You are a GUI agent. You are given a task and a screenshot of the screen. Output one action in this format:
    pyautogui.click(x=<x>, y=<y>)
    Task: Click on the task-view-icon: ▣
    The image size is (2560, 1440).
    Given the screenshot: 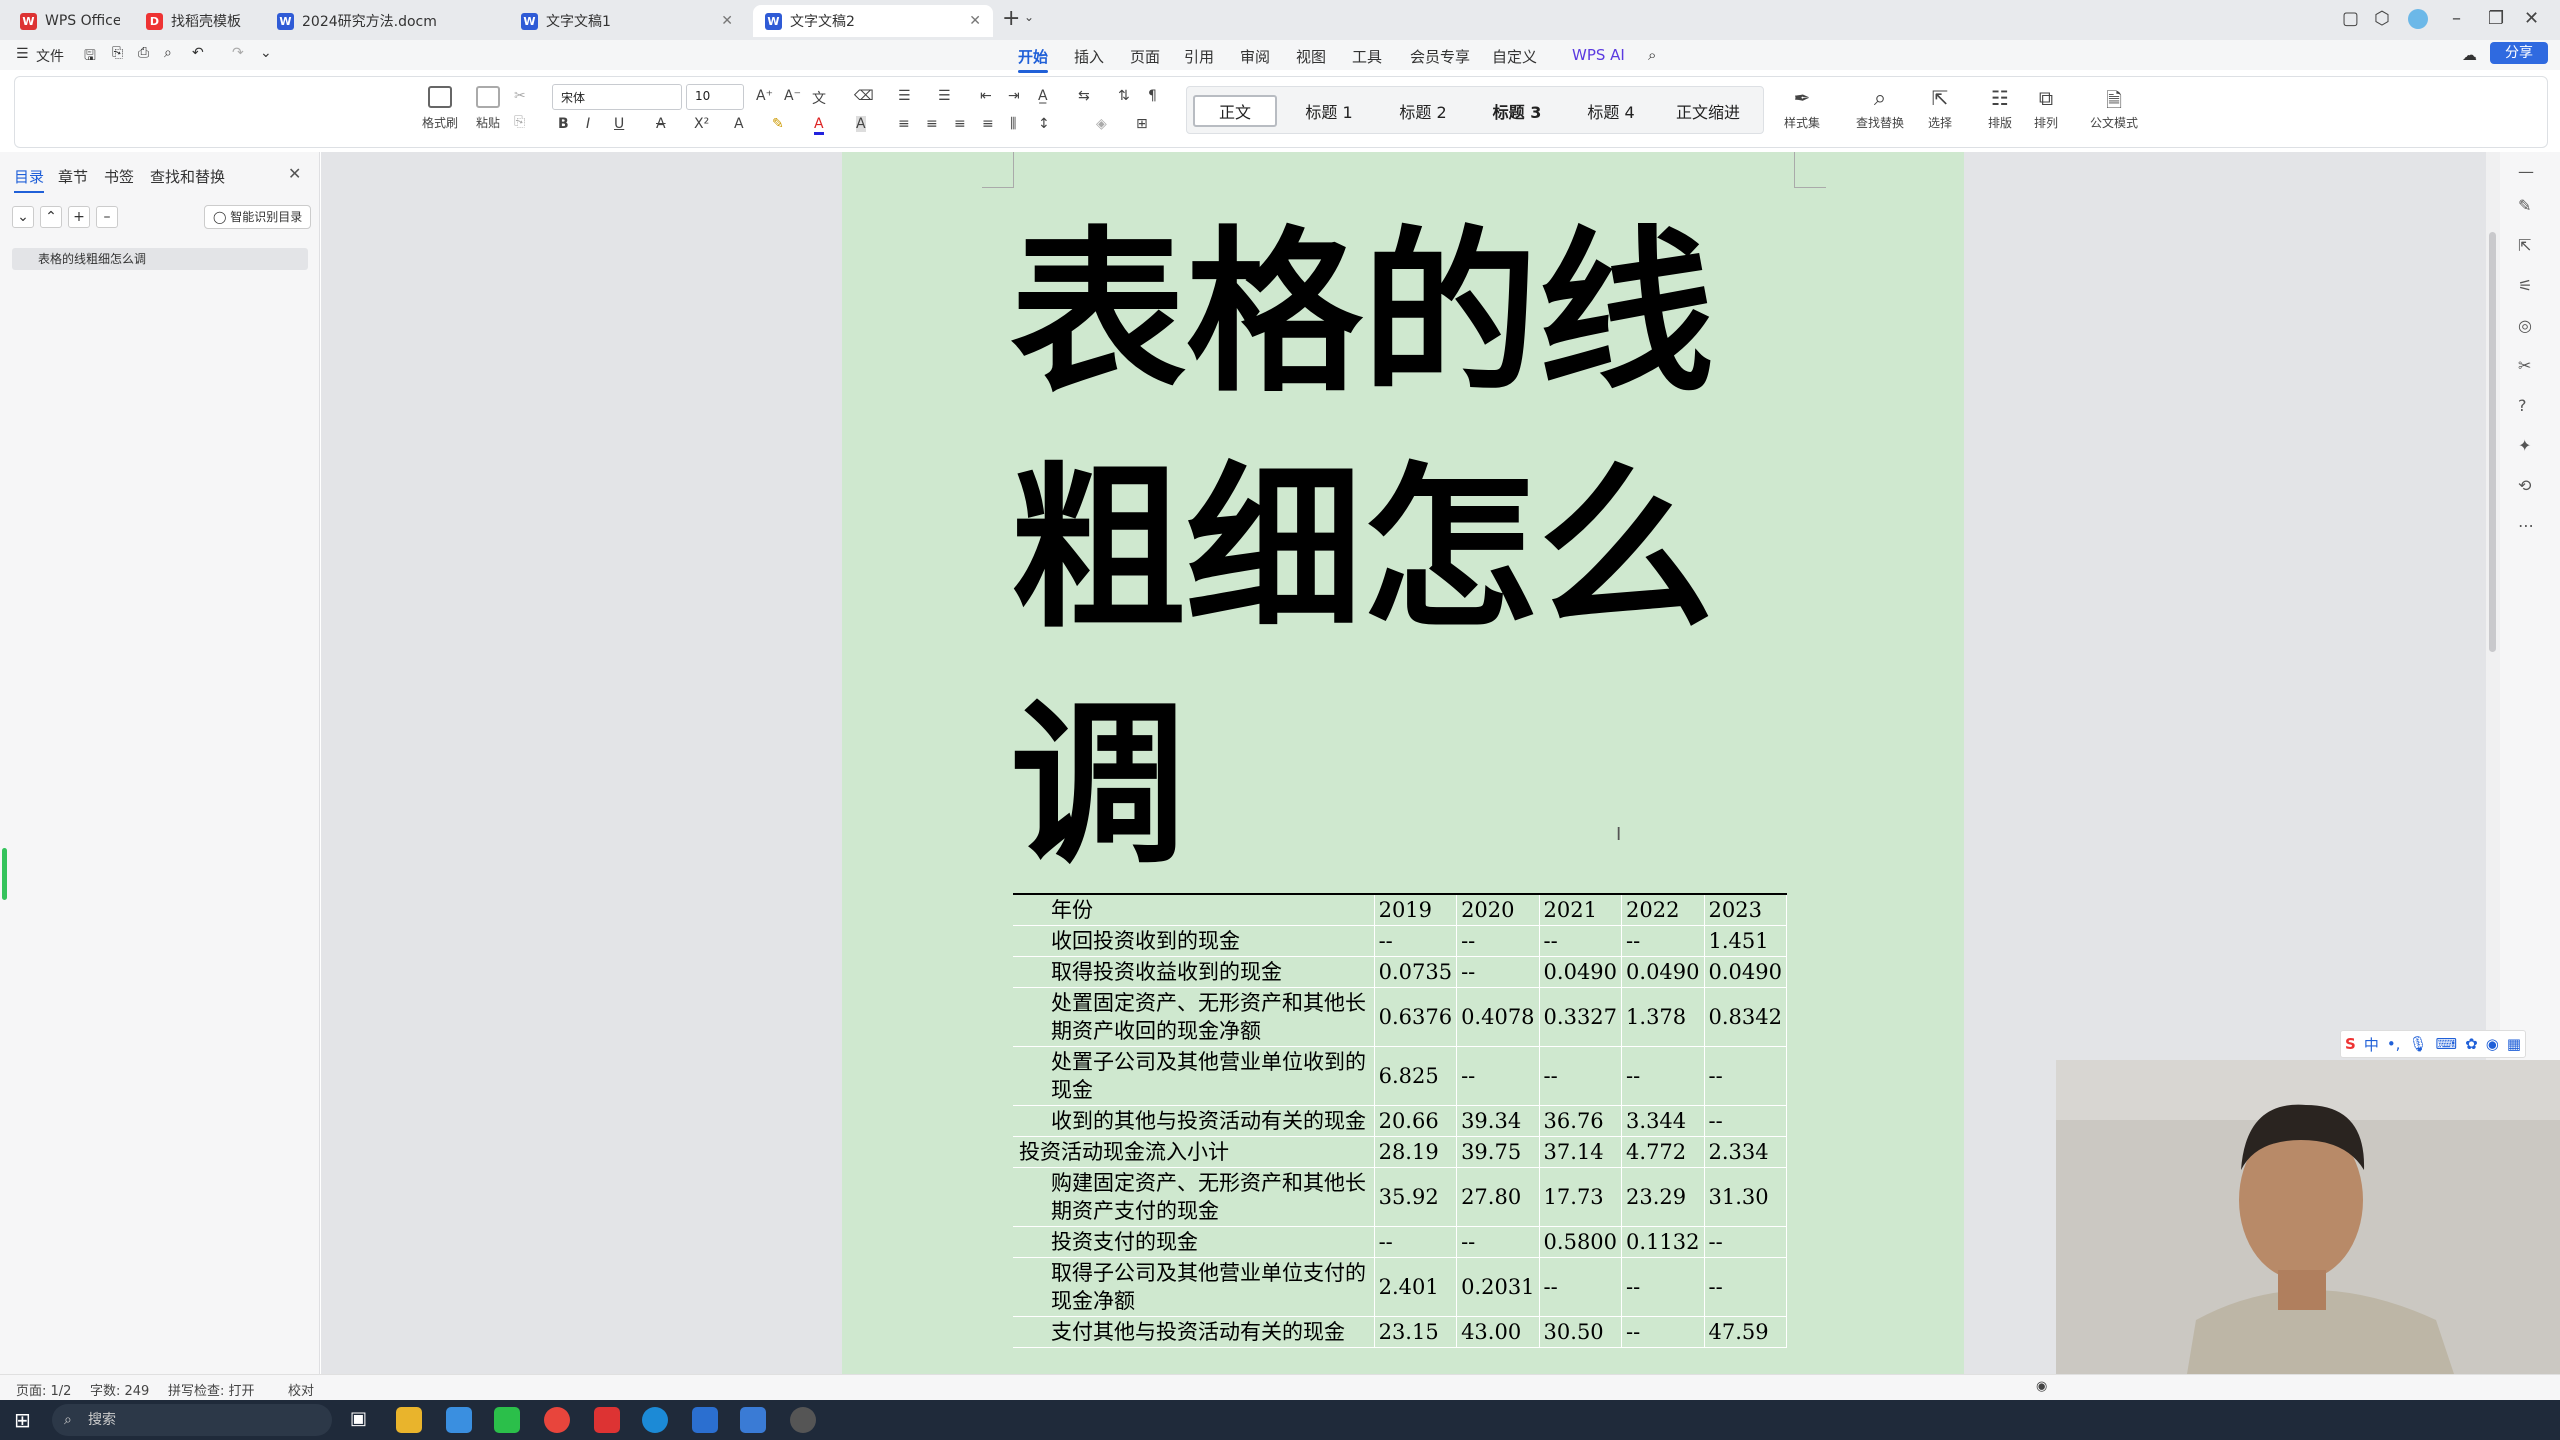 What is the action you would take?
    pyautogui.click(x=358, y=1418)
    